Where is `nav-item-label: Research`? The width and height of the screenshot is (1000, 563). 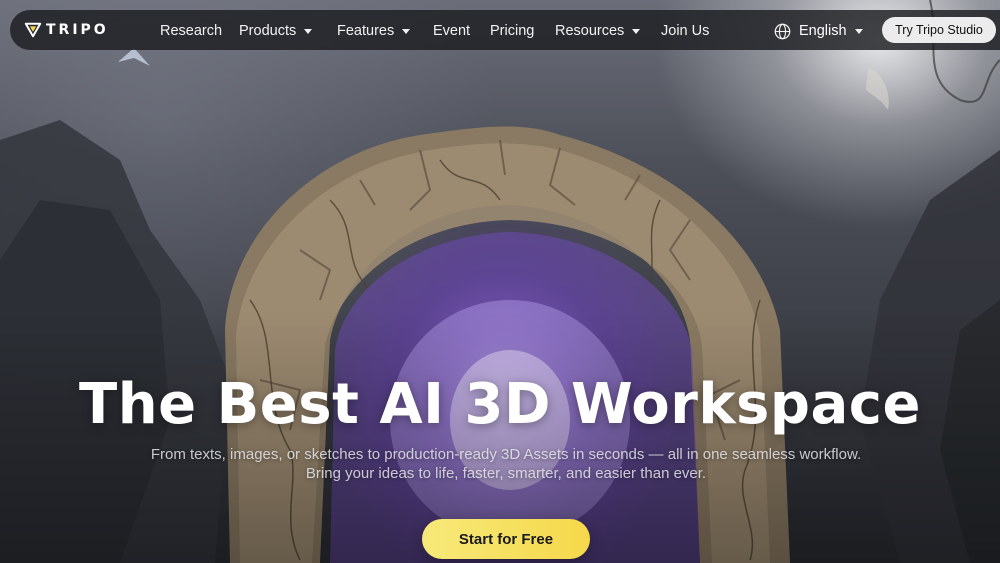 nav-item-label: Research is located at coordinates (191, 31).